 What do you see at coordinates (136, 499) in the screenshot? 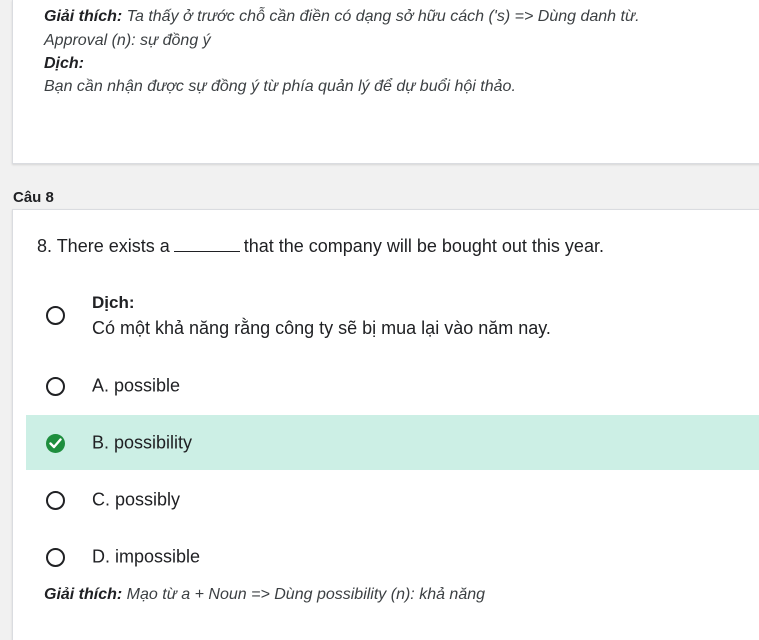
I see `option-label: C. possibly` at bounding box center [136, 499].